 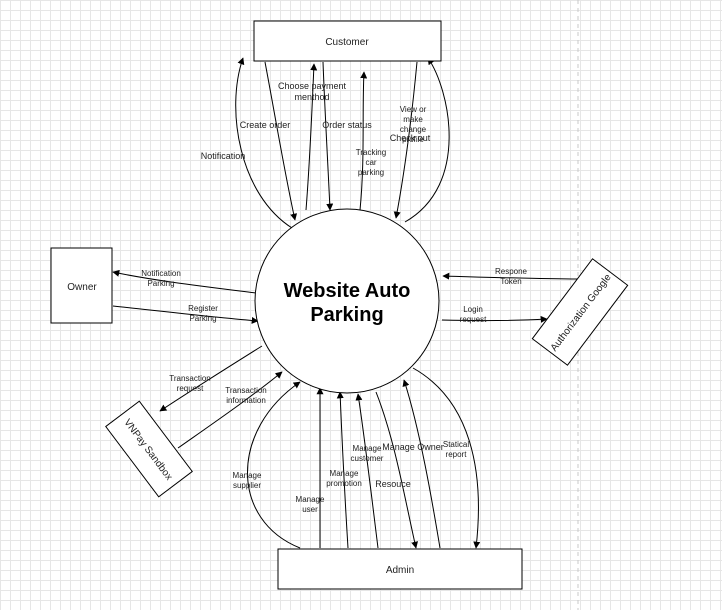 What do you see at coordinates (347, 291) in the screenshot?
I see `central-process-title-line1: Website Auto` at bounding box center [347, 291].